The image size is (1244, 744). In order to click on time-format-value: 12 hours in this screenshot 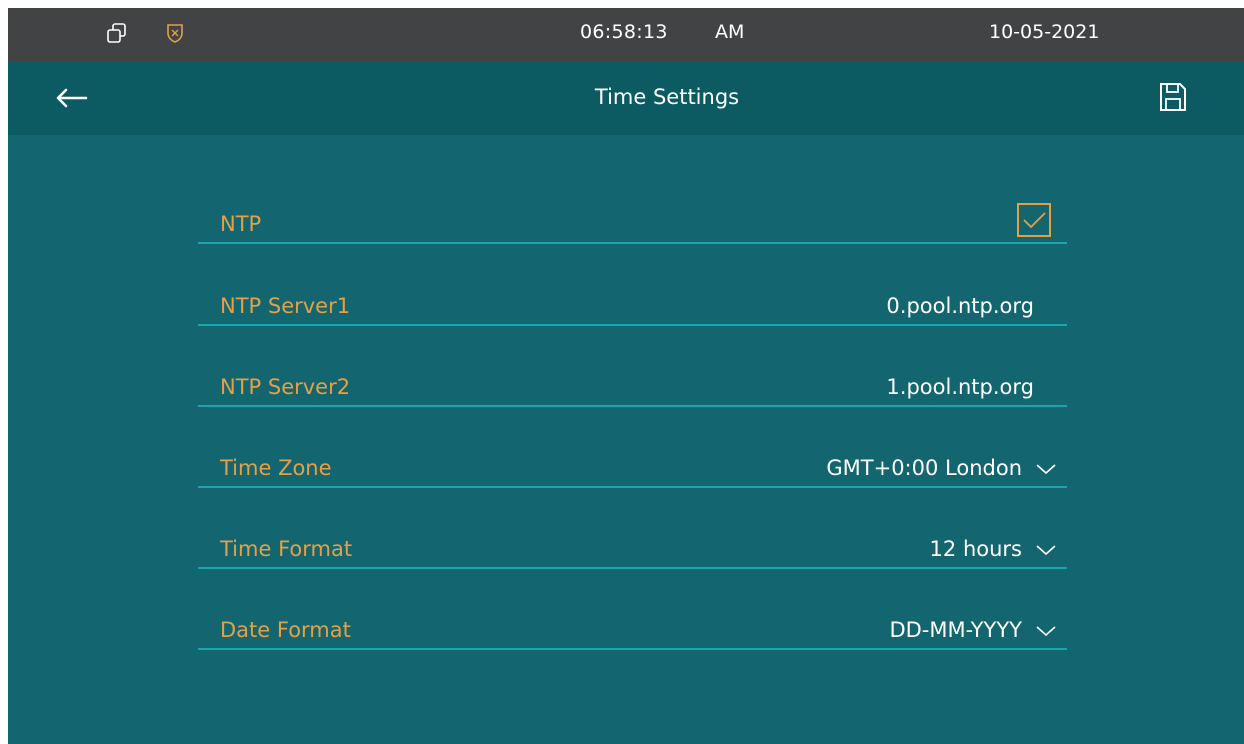, I will do `click(976, 549)`.